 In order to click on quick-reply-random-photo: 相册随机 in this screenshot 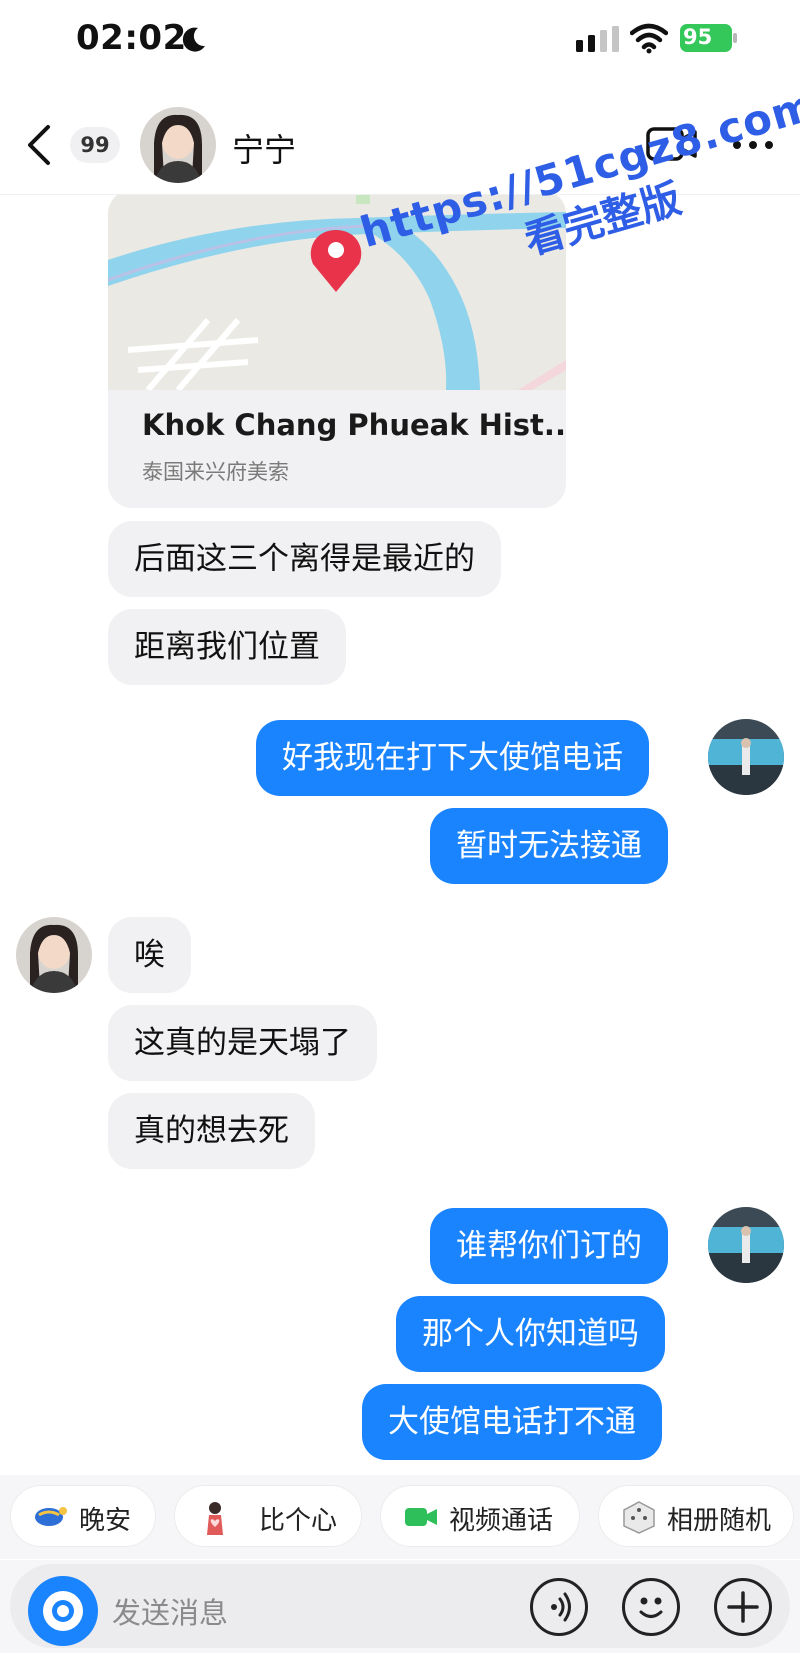, I will do `click(696, 1516)`.